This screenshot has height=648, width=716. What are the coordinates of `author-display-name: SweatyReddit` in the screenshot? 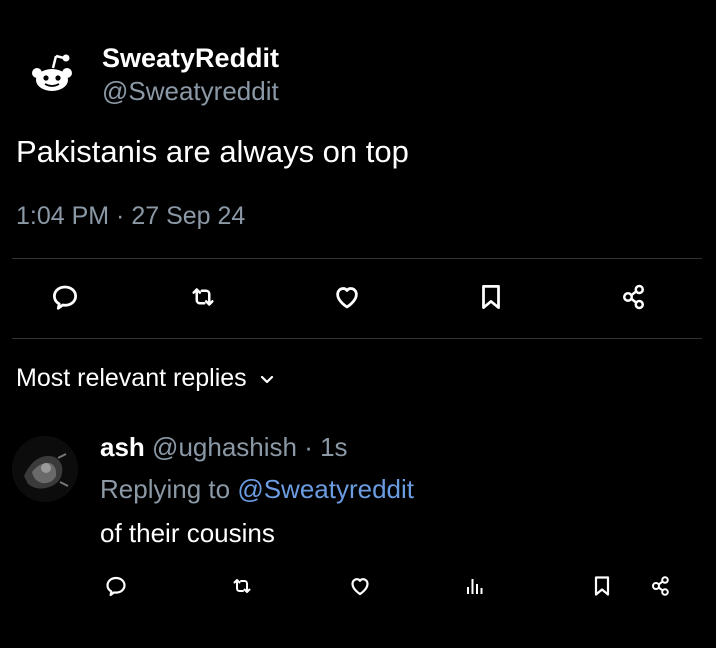 It's located at (190, 58).